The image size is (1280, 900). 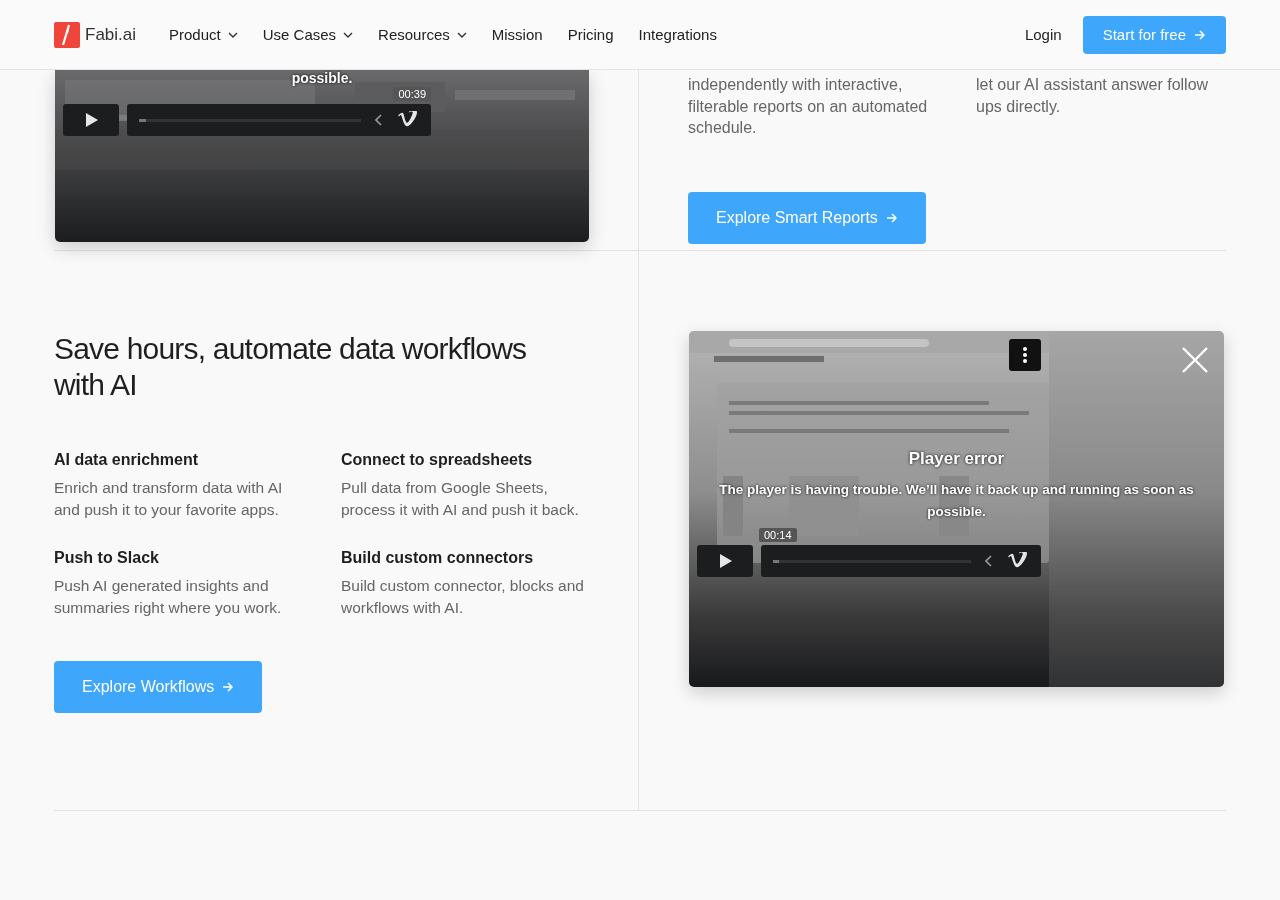 I want to click on nav-link: Pricing, so click(x=590, y=34).